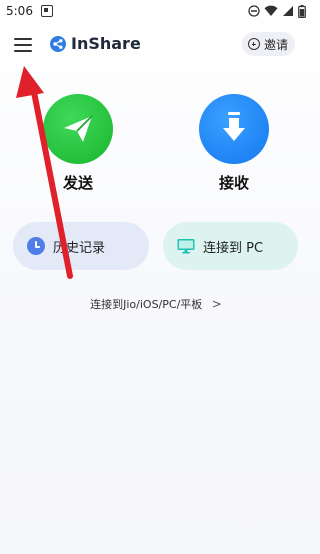  What do you see at coordinates (302, 11) in the screenshot?
I see `battery-icon` at bounding box center [302, 11].